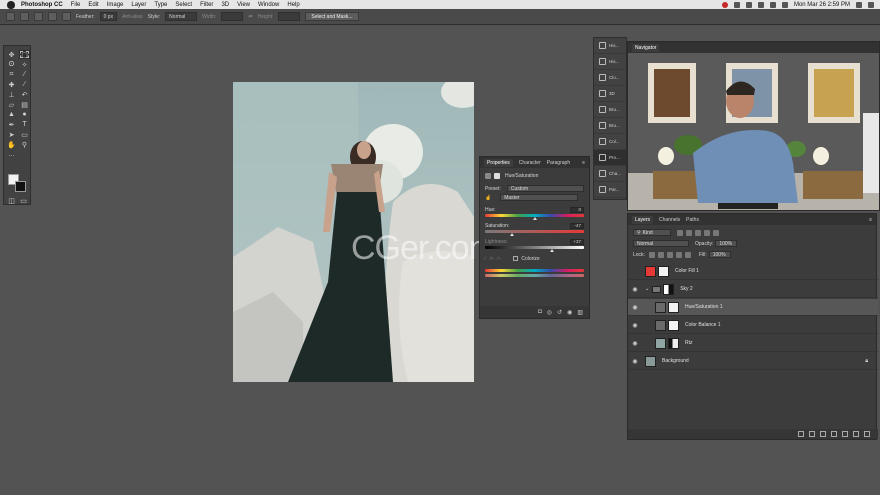  What do you see at coordinates (870, 220) in the screenshot?
I see `layers-menu-icon: ≡` at bounding box center [870, 220].